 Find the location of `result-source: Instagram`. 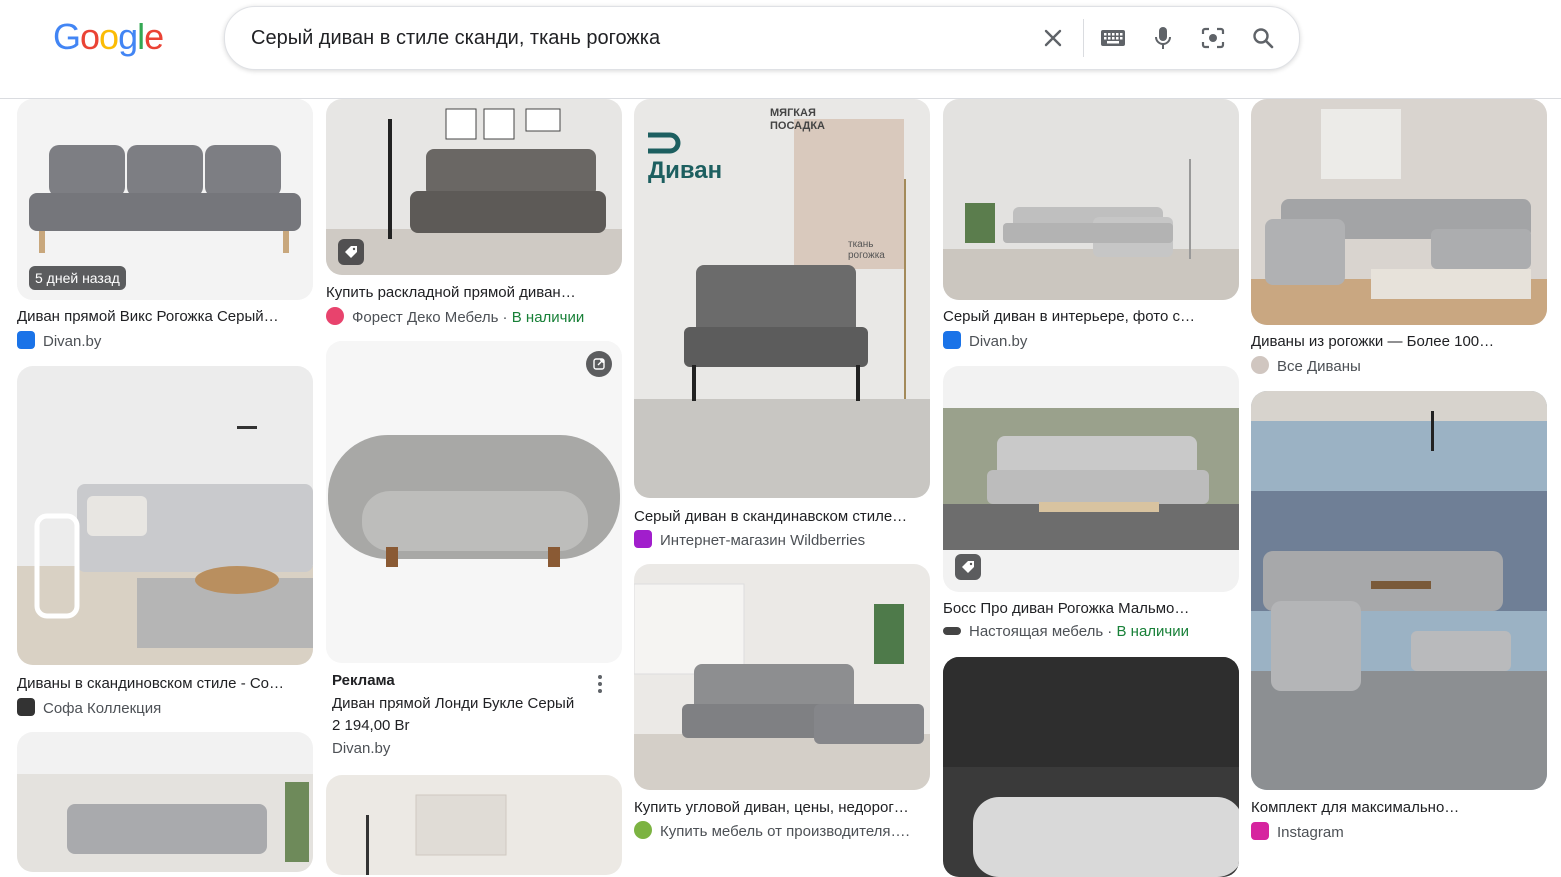

result-source: Instagram is located at coordinates (1399, 831).